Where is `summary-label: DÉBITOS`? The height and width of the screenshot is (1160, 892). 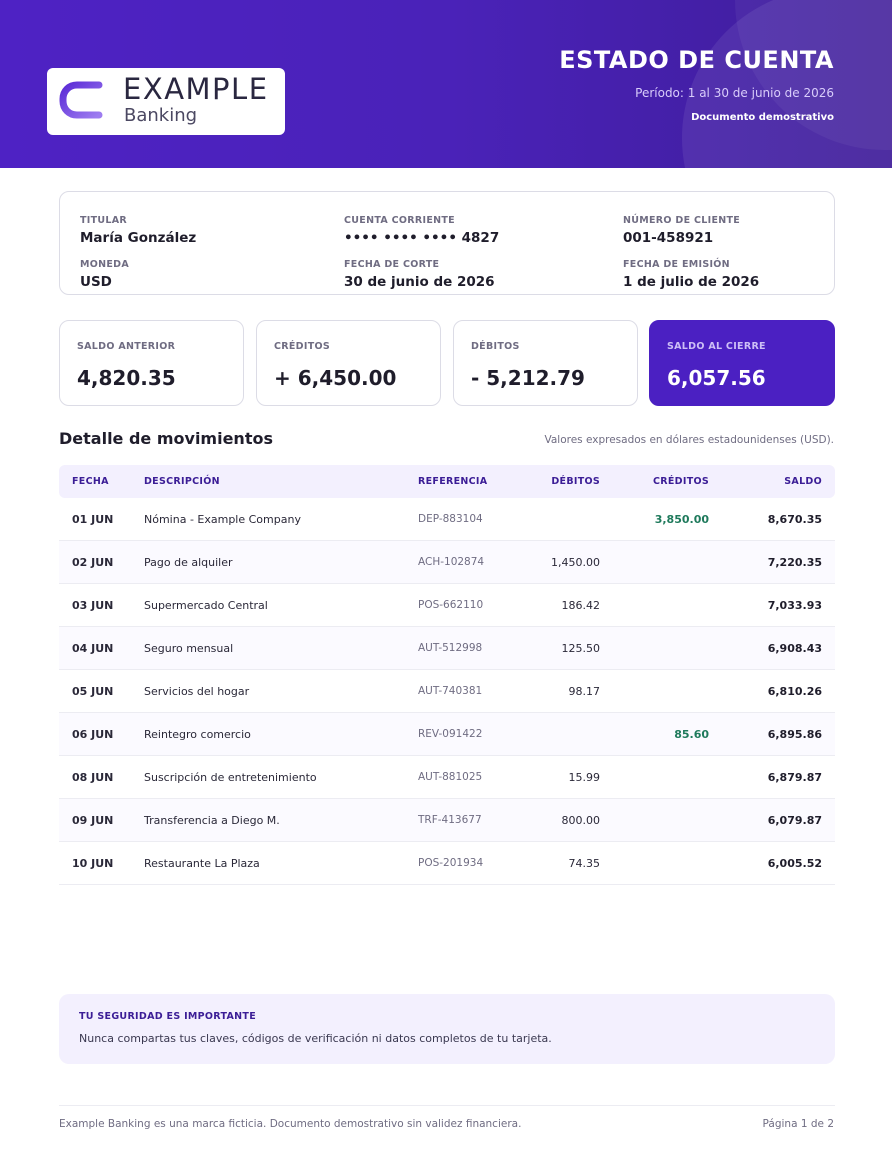 summary-label: DÉBITOS is located at coordinates (495, 346).